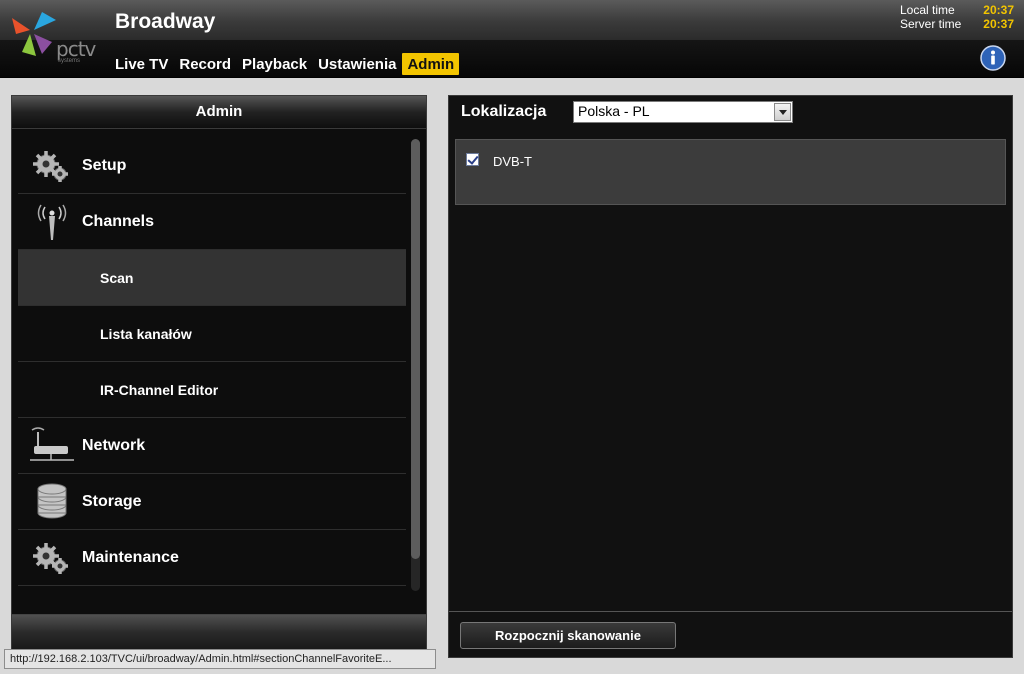  I want to click on chevron-down-icon, so click(782, 112).